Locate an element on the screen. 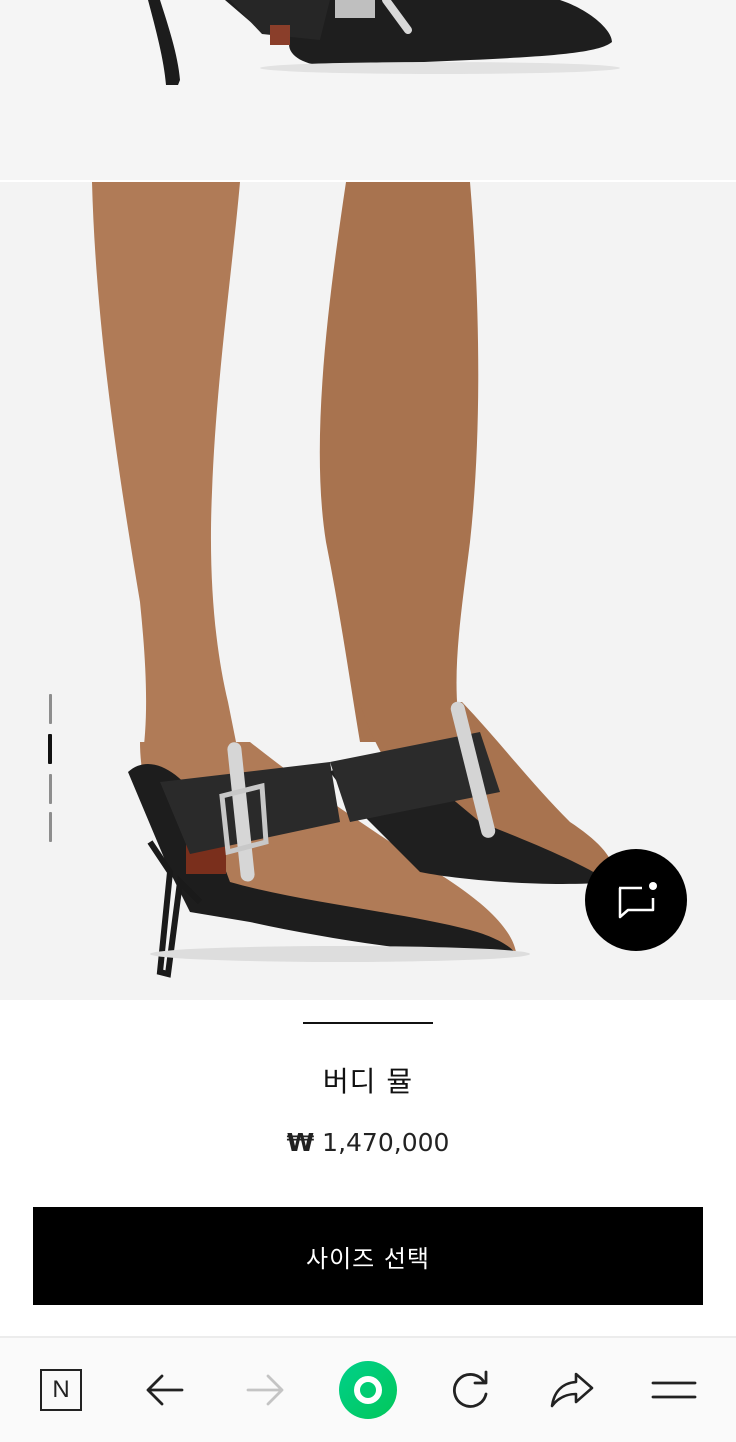 This screenshot has height=1442, width=736. home-label: N is located at coordinates (61, 1390).